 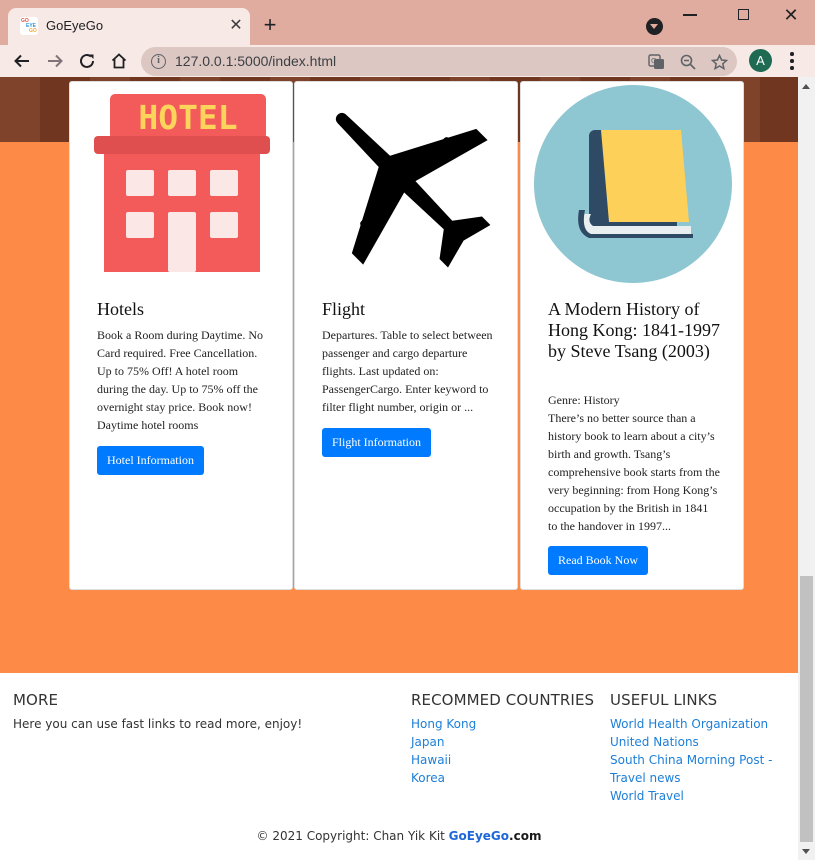 What do you see at coordinates (158, 61) in the screenshot?
I see `site-info-icon: i` at bounding box center [158, 61].